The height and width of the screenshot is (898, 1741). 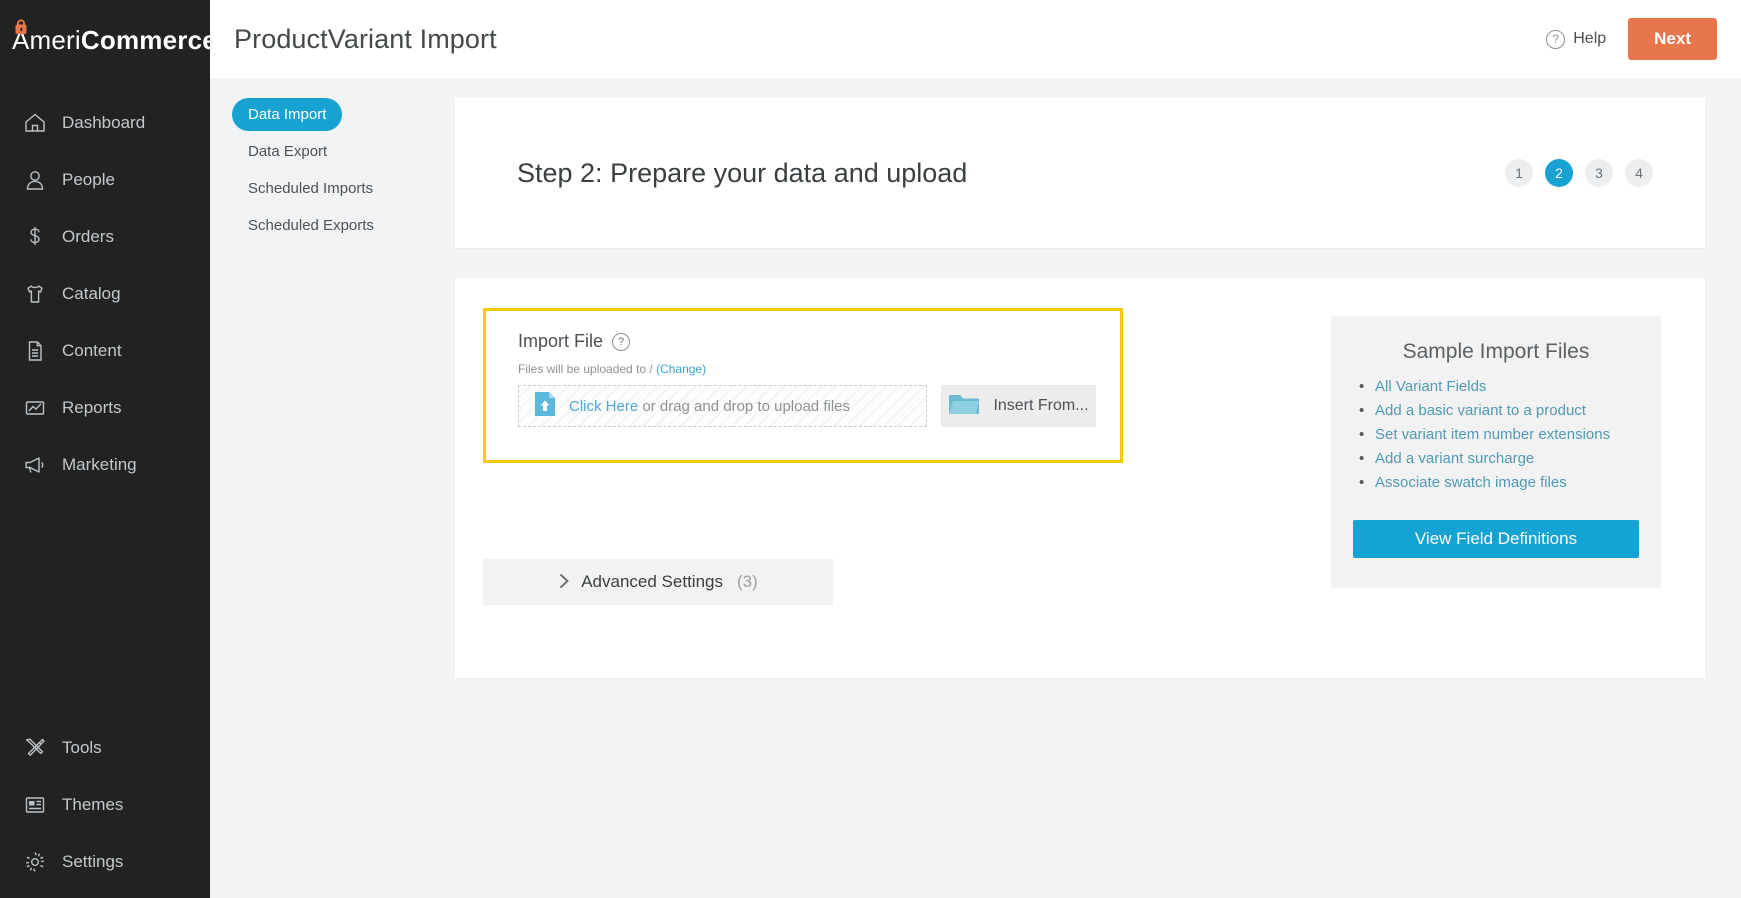 What do you see at coordinates (99, 464) in the screenshot?
I see `sidebar-item-label: Marketing` at bounding box center [99, 464].